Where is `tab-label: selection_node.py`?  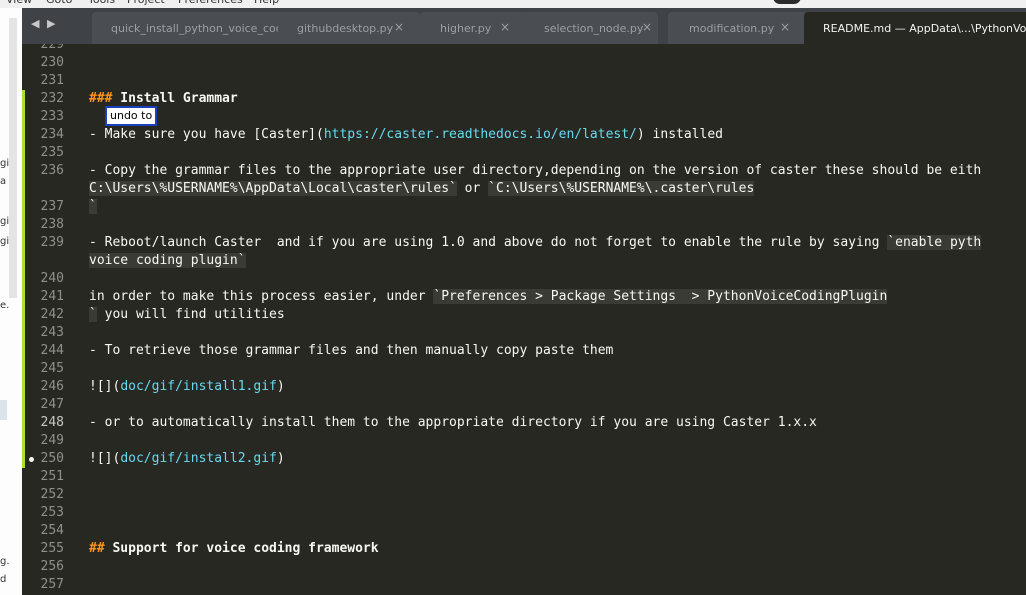 tab-label: selection_node.py is located at coordinates (594, 28).